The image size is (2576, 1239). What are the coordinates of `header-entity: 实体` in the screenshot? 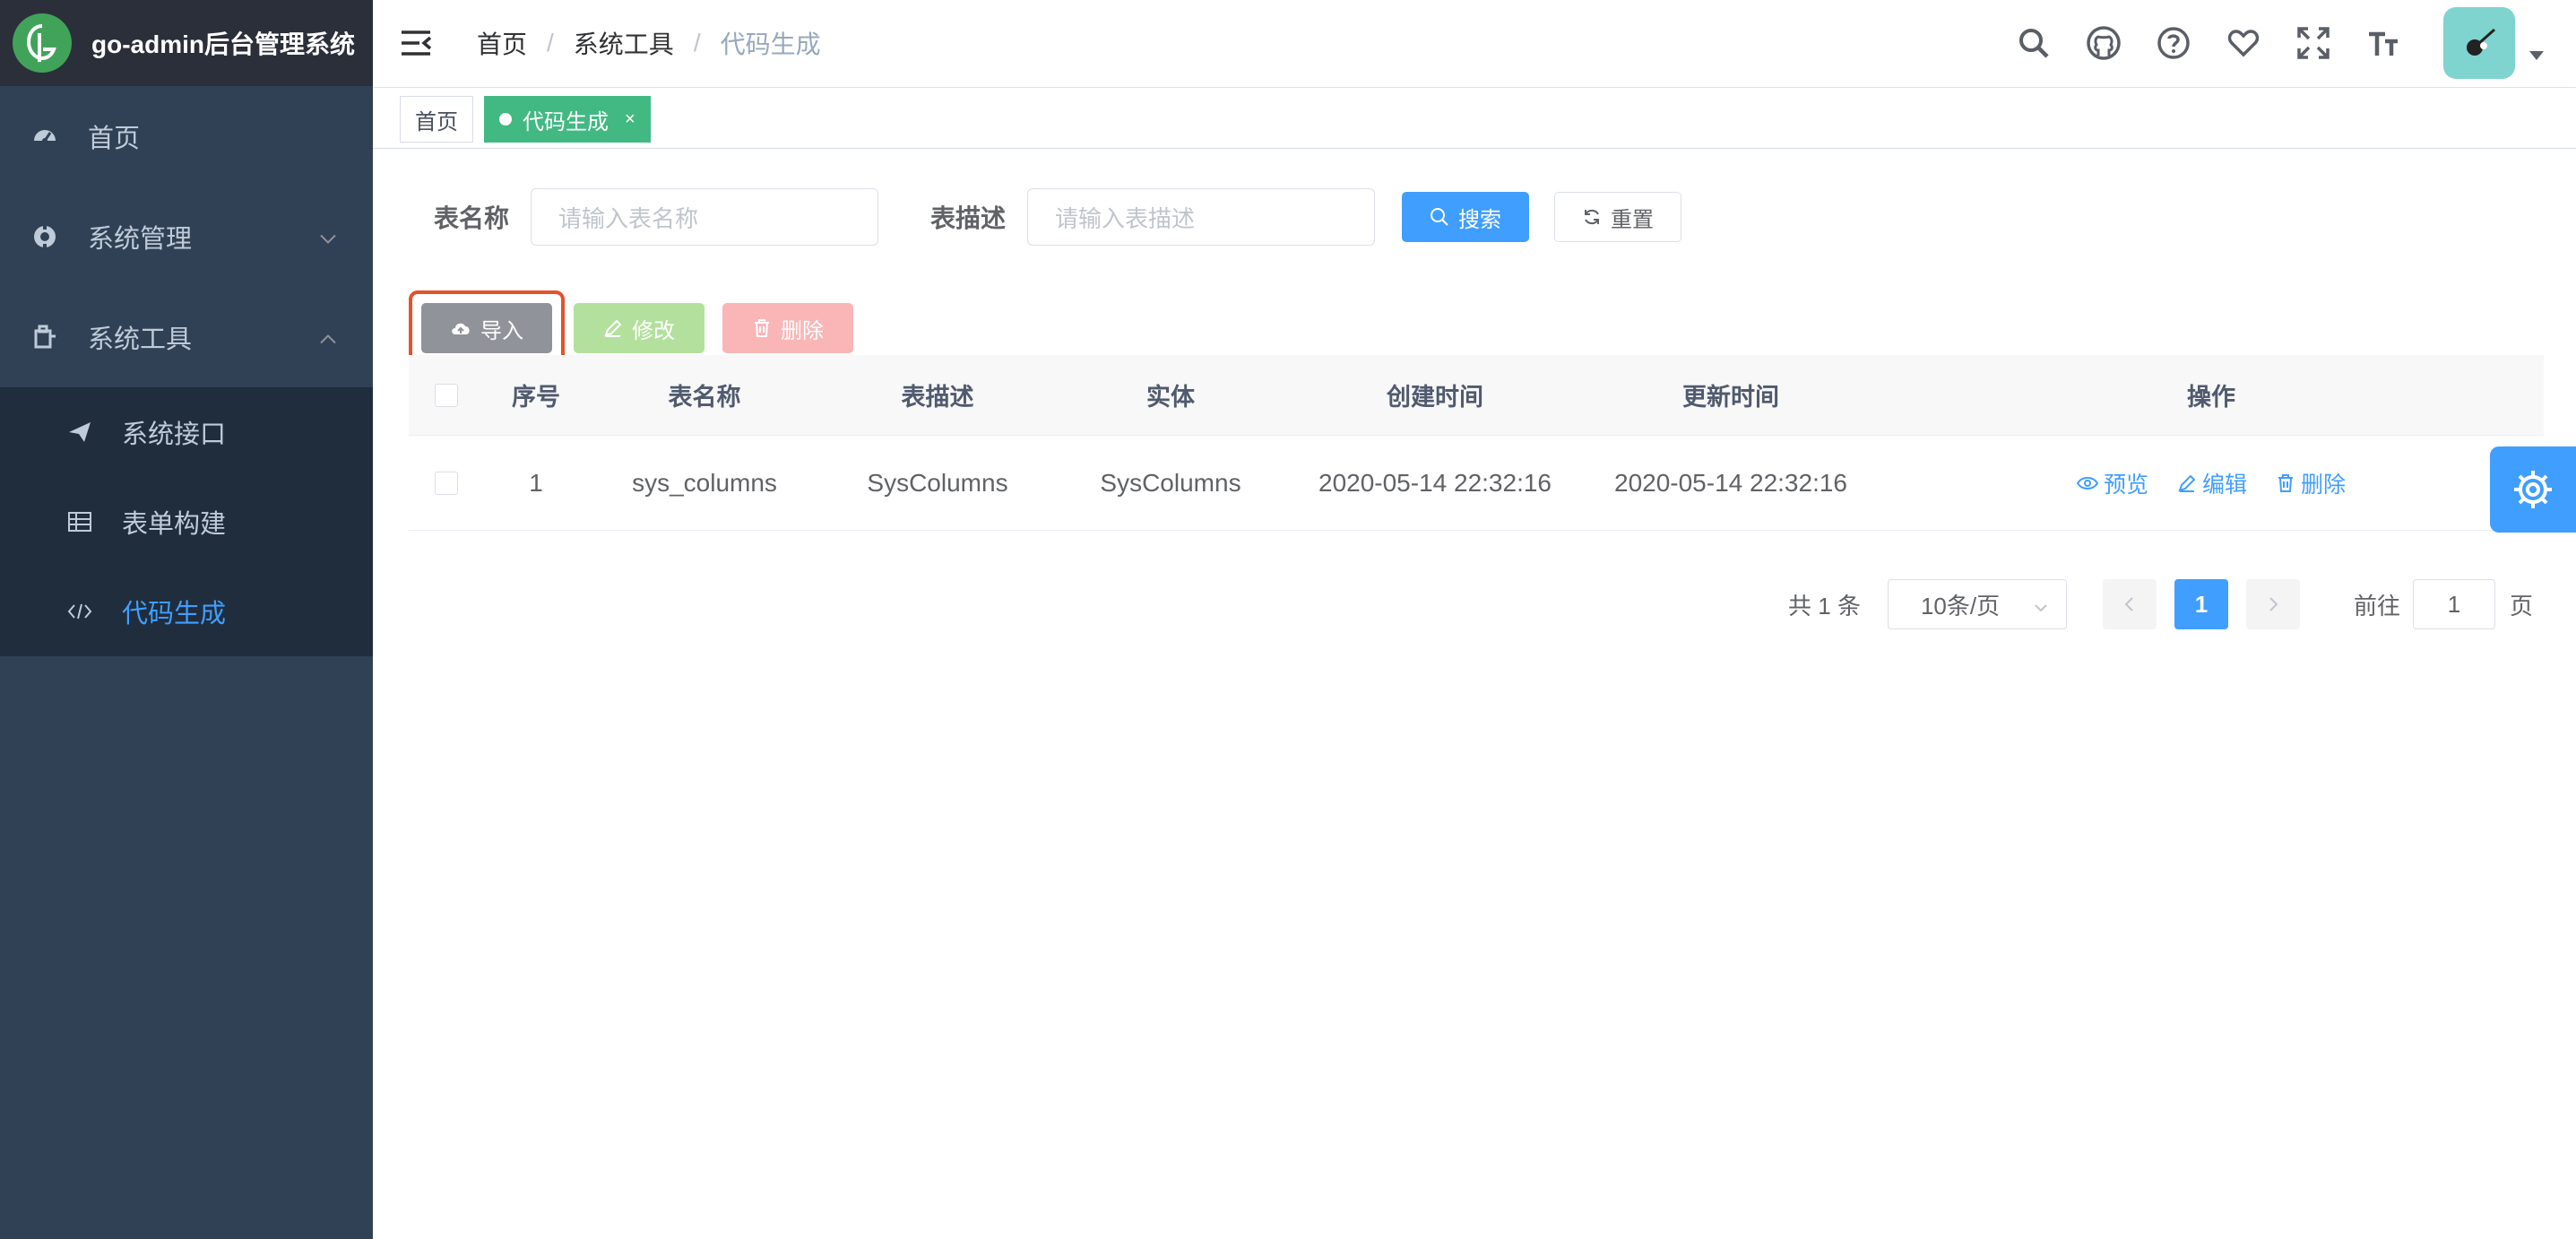 It's located at (1170, 398).